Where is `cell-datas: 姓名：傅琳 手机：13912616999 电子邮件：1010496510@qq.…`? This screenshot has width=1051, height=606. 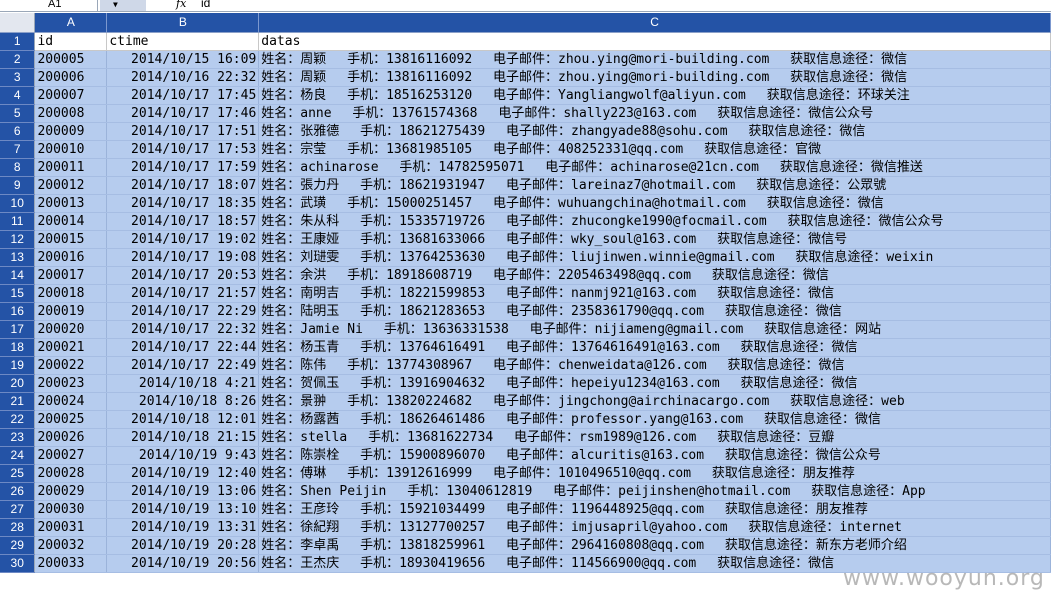 cell-datas: 姓名：傅琳 手机：13912616999 电子邮件：1010496510@qq.… is located at coordinates (654, 473).